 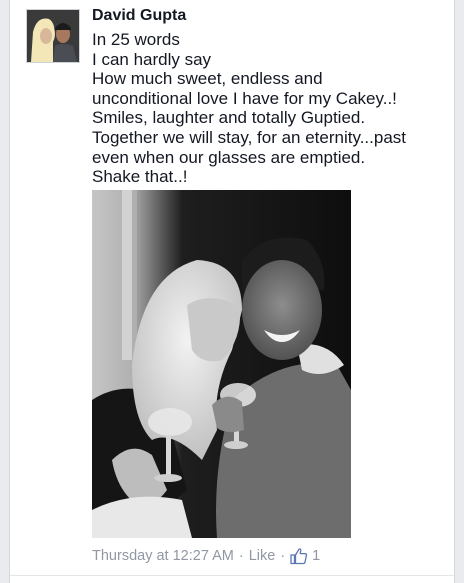 I want to click on post-text-line: Shake that..!, so click(x=140, y=177).